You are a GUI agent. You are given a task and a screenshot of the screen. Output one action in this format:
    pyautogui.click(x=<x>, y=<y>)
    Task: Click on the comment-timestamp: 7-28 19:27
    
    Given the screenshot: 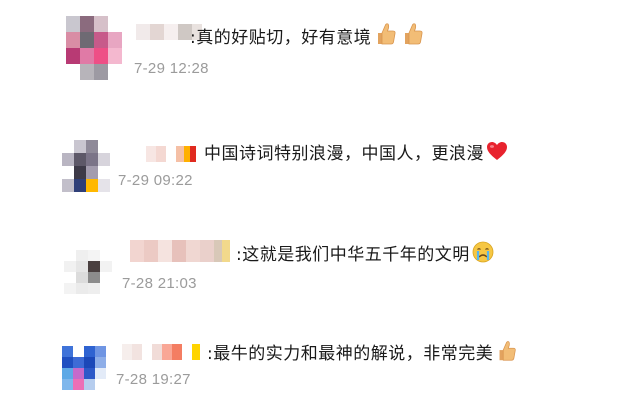 What is the action you would take?
    pyautogui.click(x=153, y=379)
    